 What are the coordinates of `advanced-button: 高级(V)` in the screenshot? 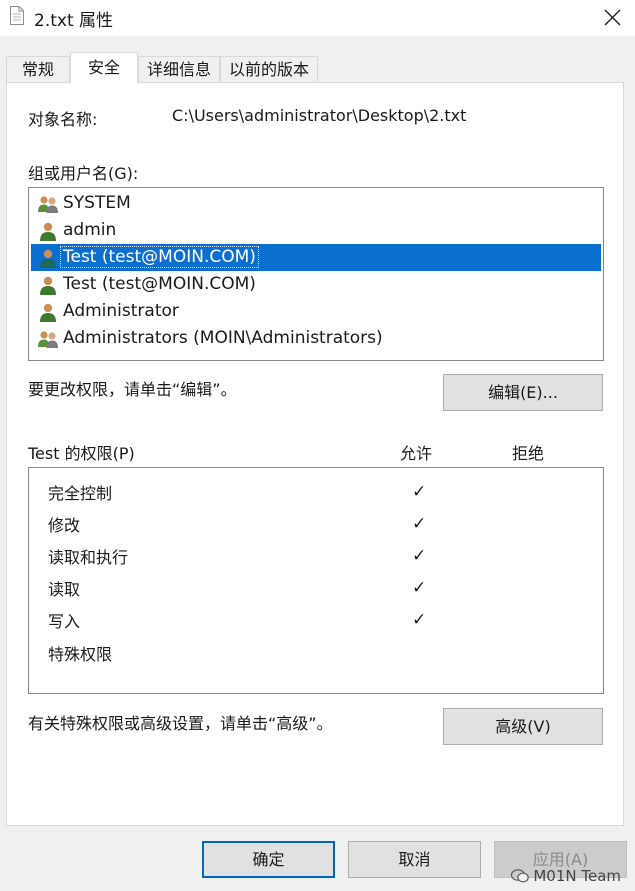 It's located at (523, 726).